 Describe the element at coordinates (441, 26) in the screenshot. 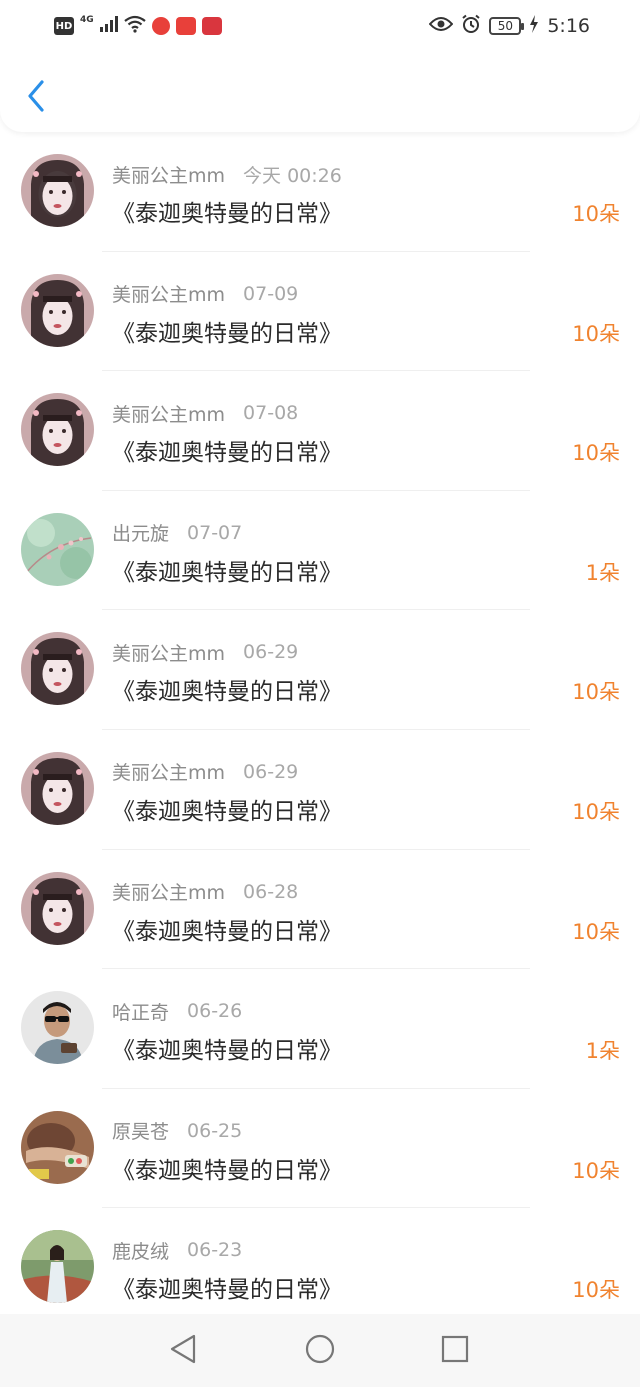

I see `eye-icon` at that location.